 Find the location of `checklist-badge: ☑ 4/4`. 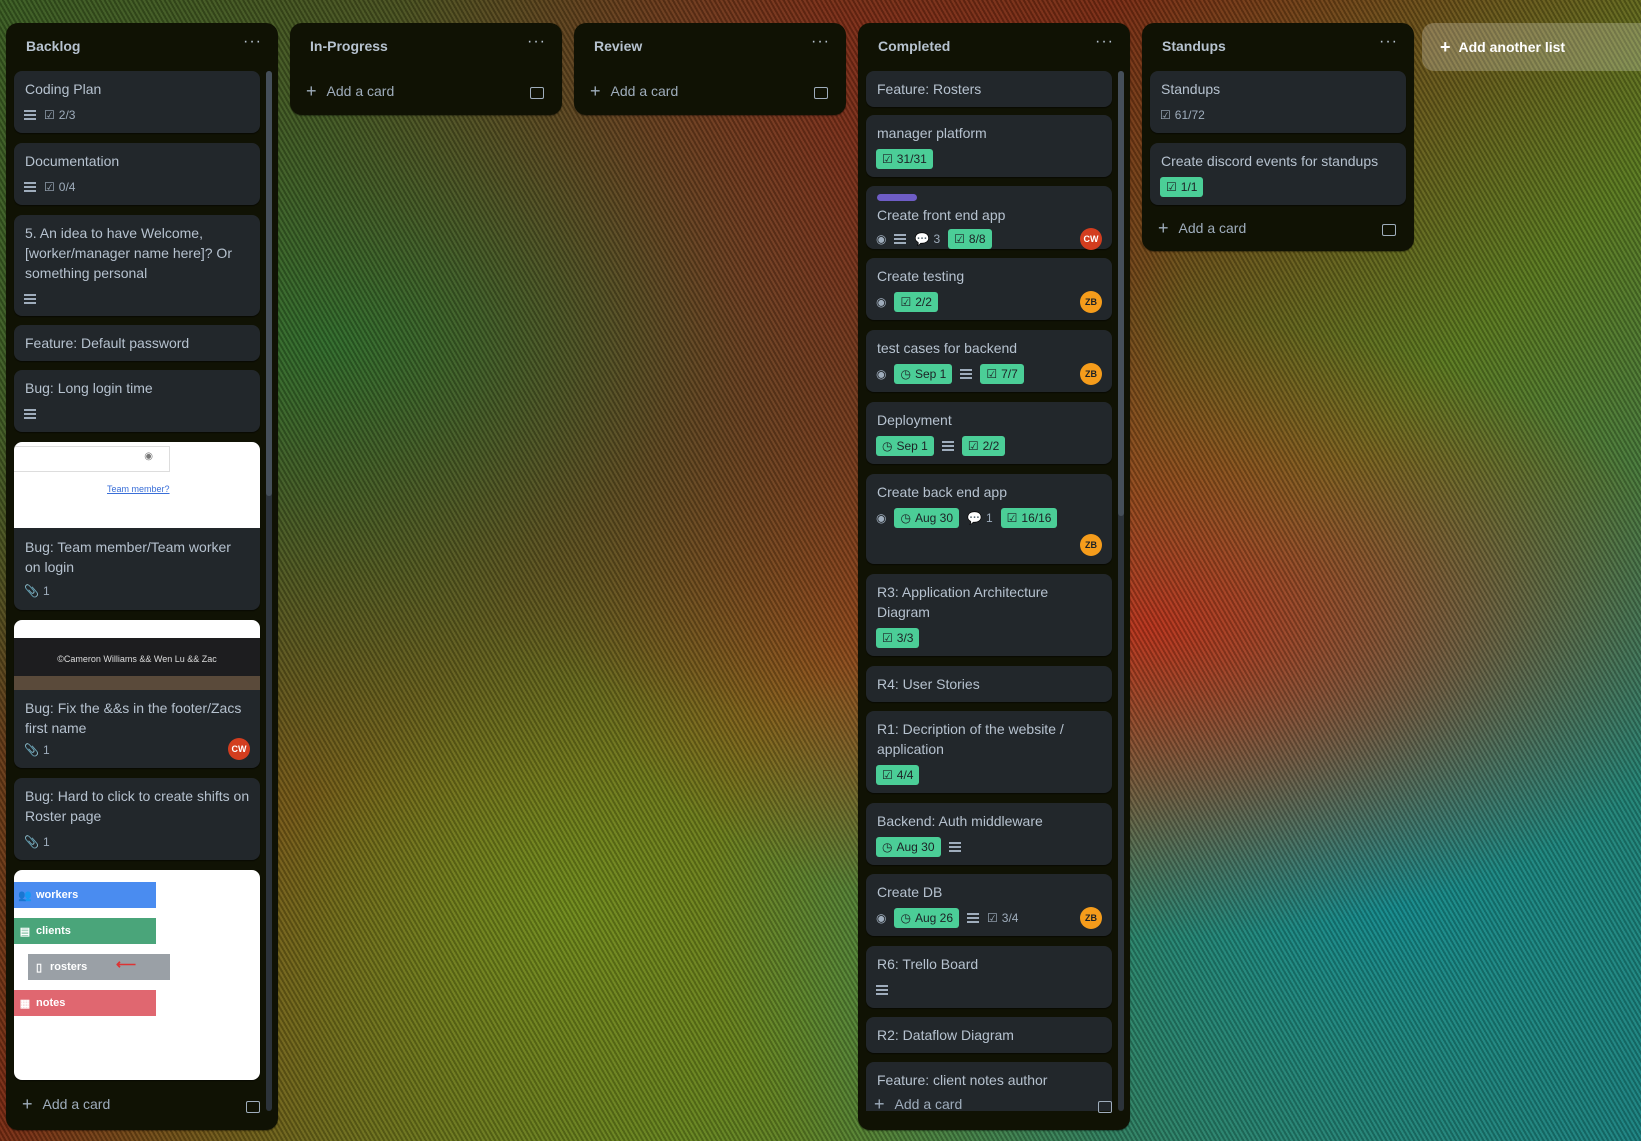

checklist-badge: ☑ 4/4 is located at coordinates (898, 775).